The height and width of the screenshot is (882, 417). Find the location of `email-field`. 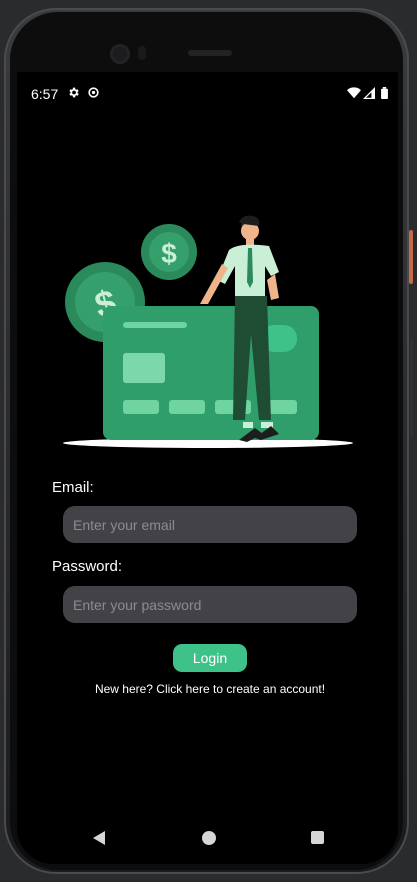

email-field is located at coordinates (210, 524).